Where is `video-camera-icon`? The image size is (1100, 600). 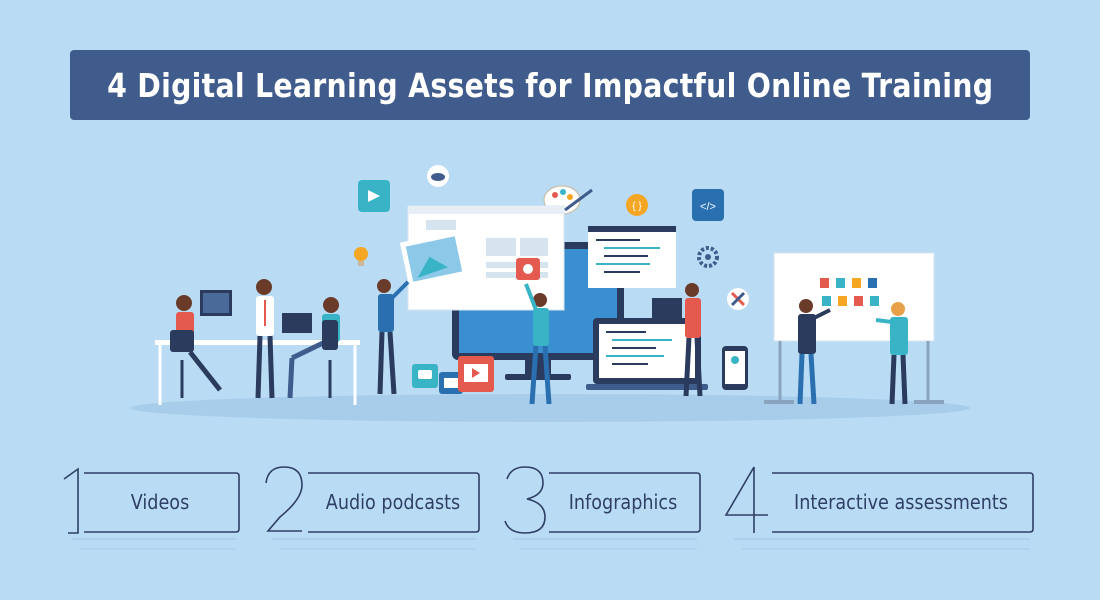
video-camera-icon is located at coordinates (374, 196).